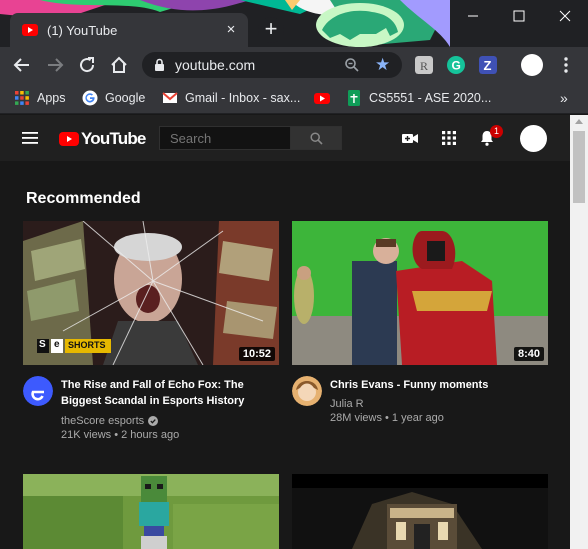 The height and width of the screenshot is (549, 588). I want to click on video-duration: 8:40, so click(528, 354).